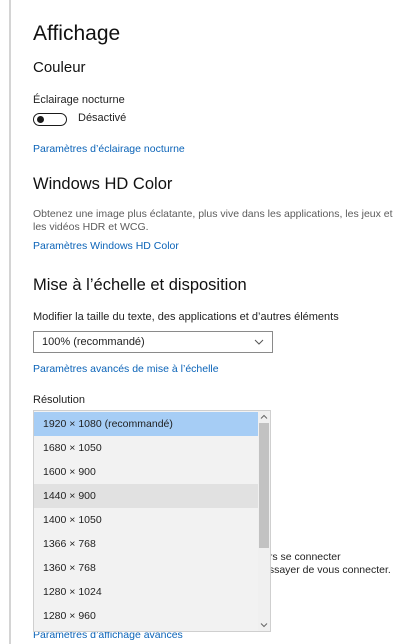 This screenshot has height=644, width=411. Describe the element at coordinates (302, 557) in the screenshot. I see `hidden-text-line-1: urs se connecter` at that location.